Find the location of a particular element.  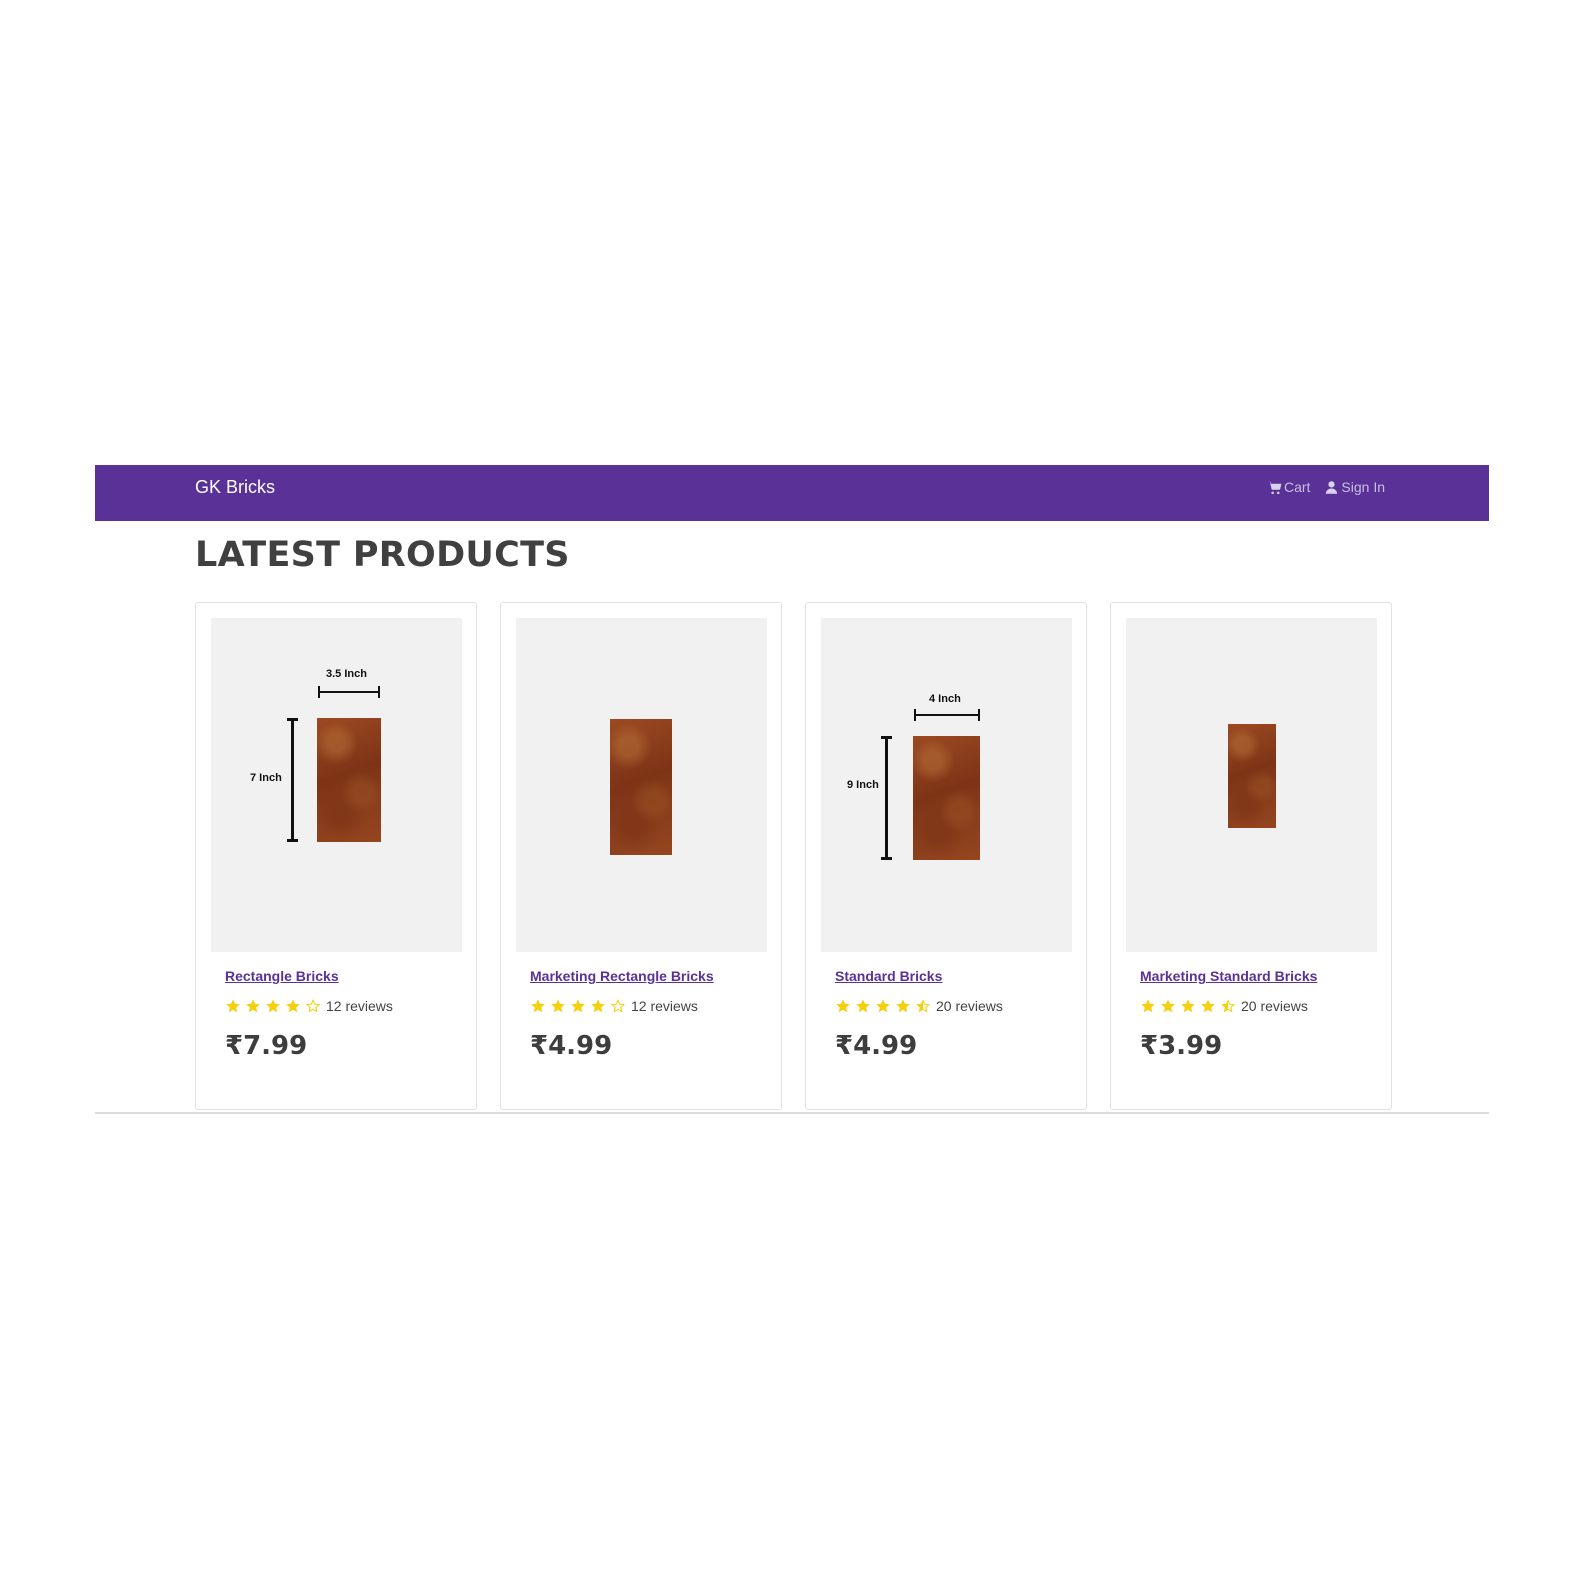

page-title: LATEST PRODUCTS is located at coordinates (382, 555).